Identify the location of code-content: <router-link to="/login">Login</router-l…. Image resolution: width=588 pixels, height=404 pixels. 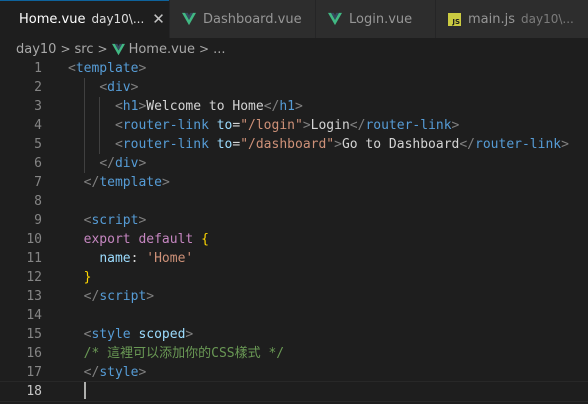
(263, 125).